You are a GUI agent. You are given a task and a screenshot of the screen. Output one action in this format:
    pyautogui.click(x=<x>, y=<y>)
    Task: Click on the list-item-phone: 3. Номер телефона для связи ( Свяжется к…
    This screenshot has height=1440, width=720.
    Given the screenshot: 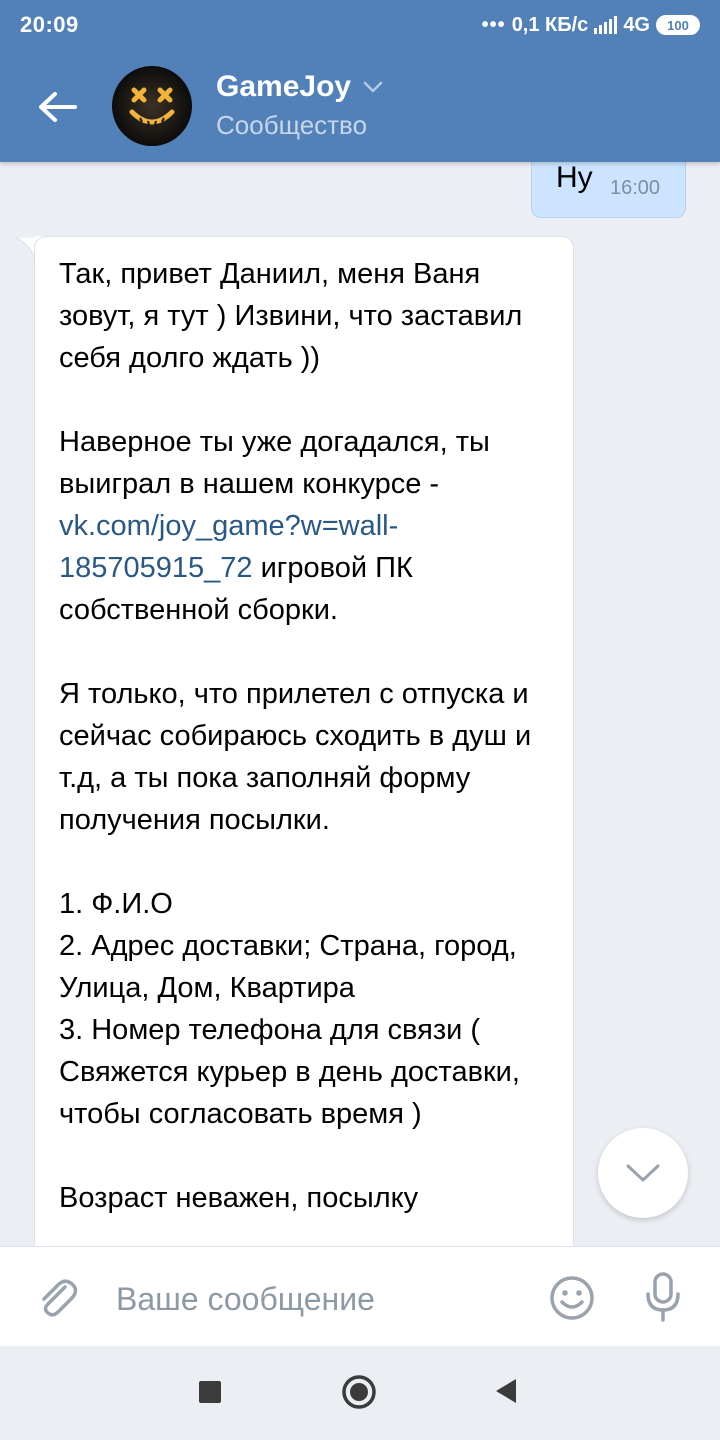 What is the action you would take?
    pyautogui.click(x=289, y=1072)
    